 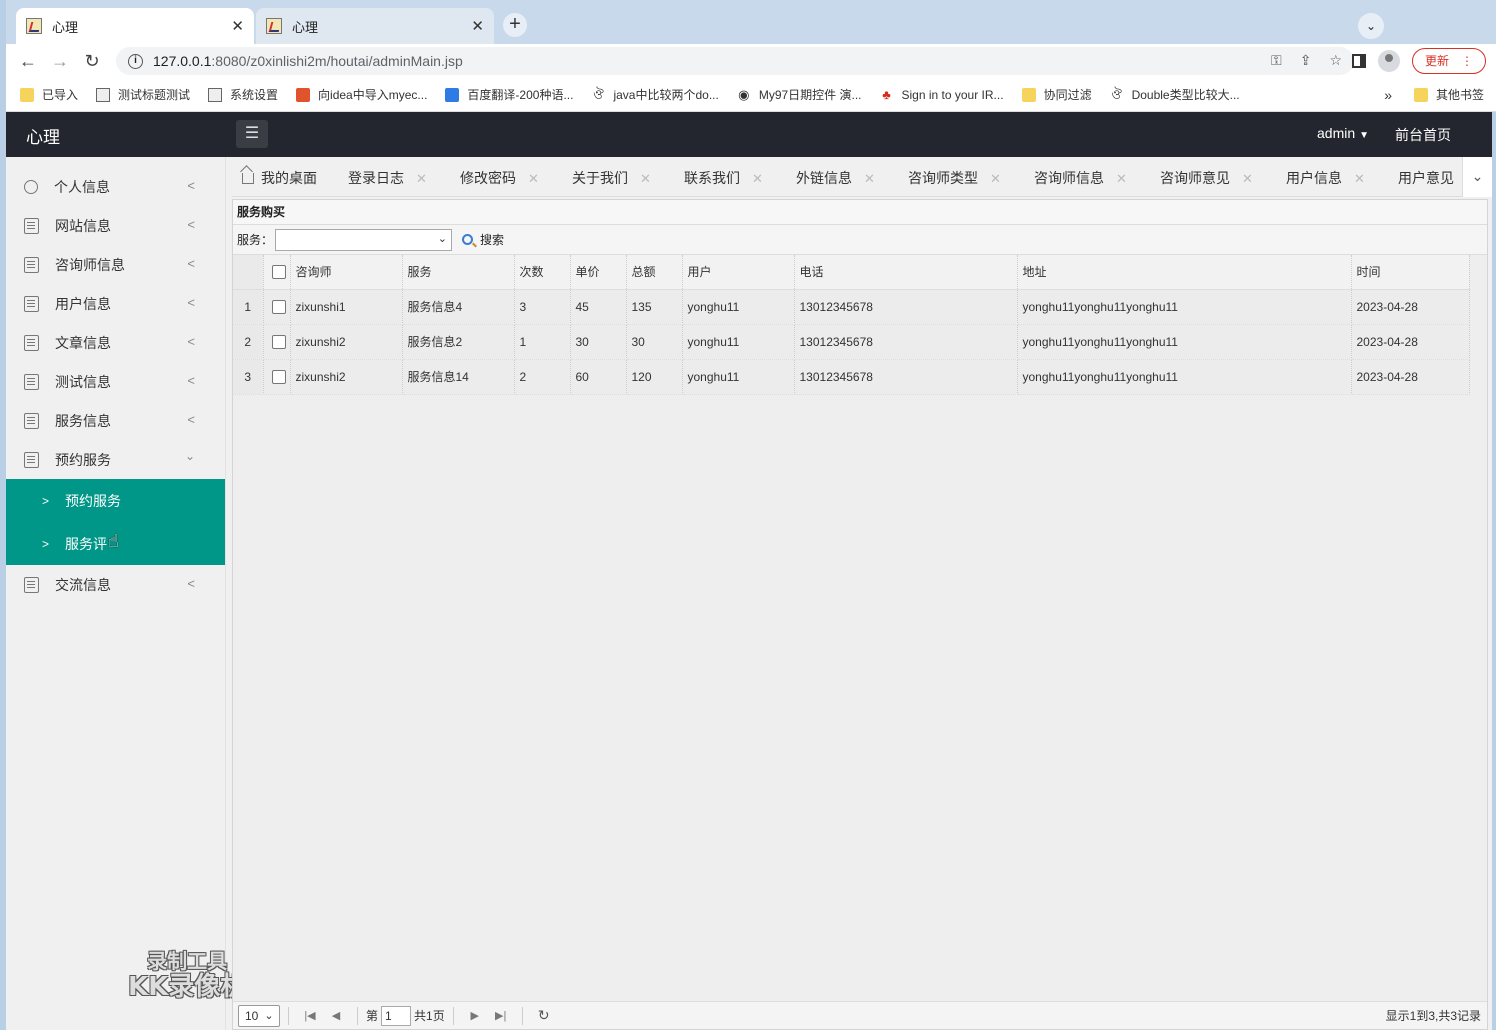 What do you see at coordinates (243, 94) in the screenshot?
I see `bookmark-item: 系统设置` at bounding box center [243, 94].